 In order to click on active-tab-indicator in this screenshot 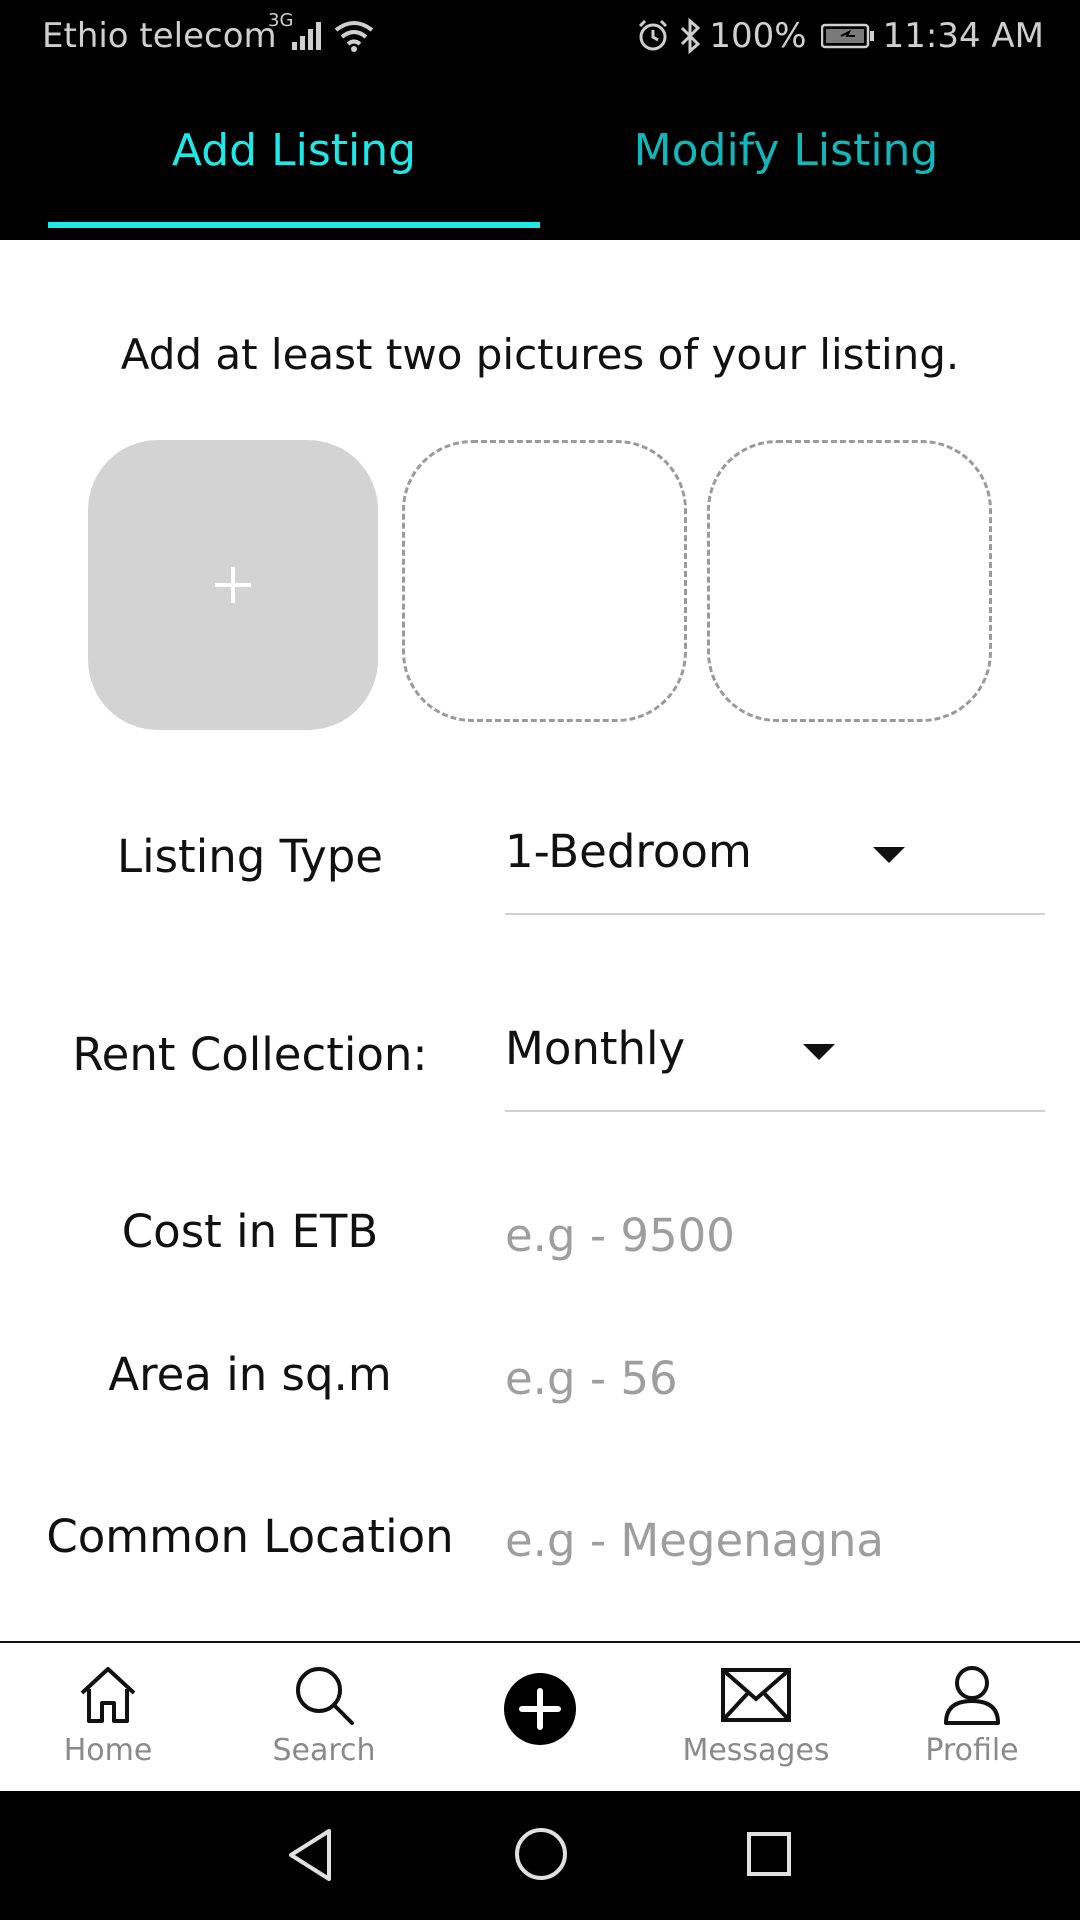, I will do `click(294, 225)`.